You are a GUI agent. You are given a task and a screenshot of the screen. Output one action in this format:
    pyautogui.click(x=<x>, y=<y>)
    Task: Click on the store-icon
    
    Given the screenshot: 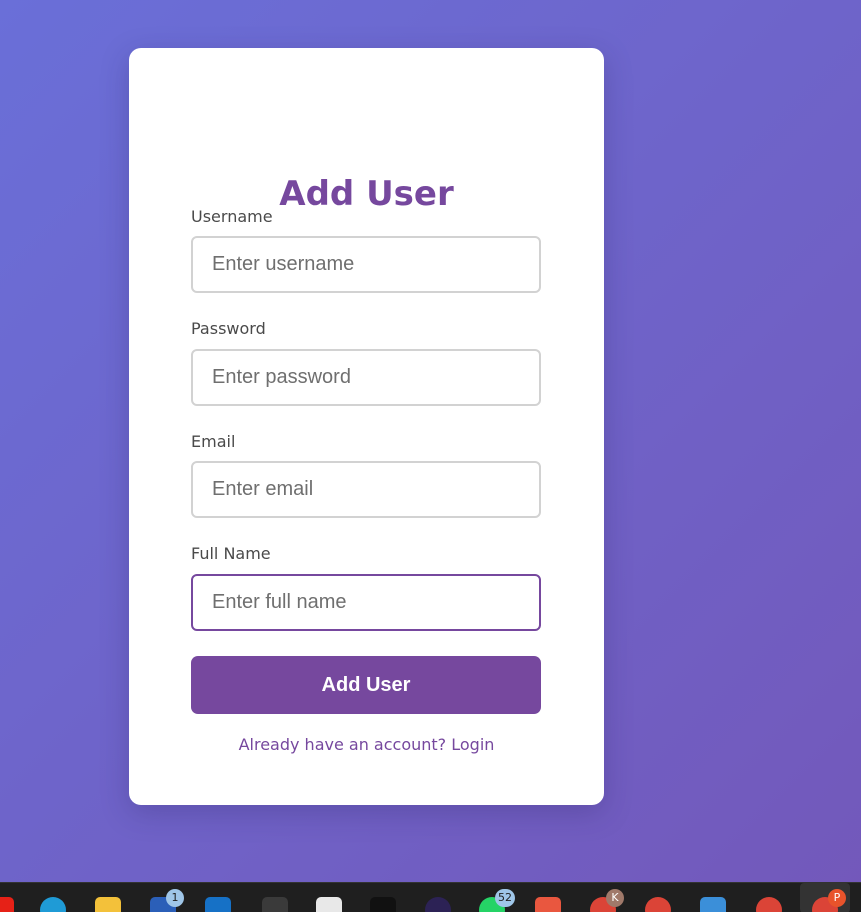 What is the action you would take?
    pyautogui.click(x=329, y=904)
    